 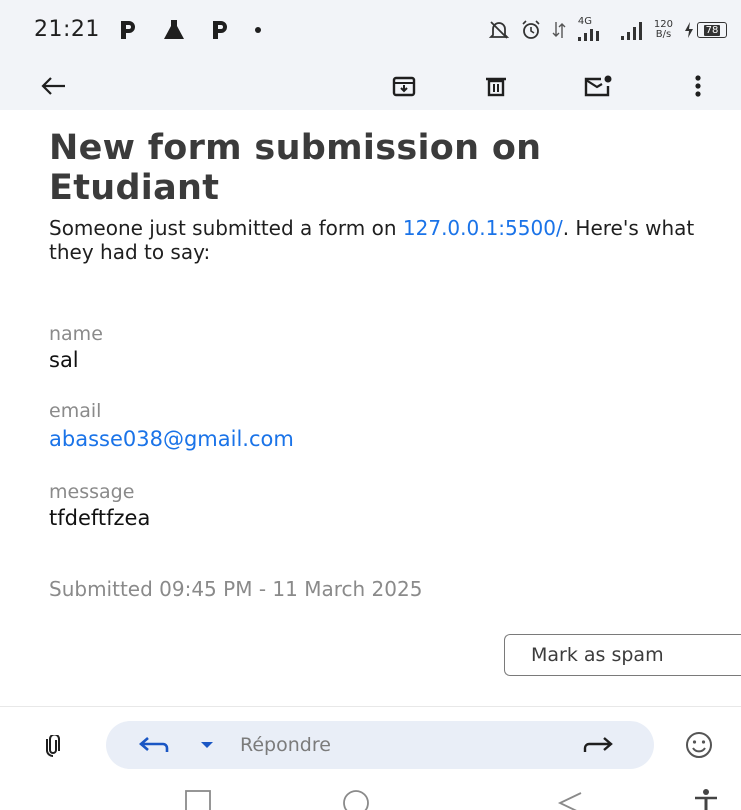 What do you see at coordinates (236, 589) in the screenshot?
I see `submitted-timestamp: Submitted 09:45 PM - 11 March 2025` at bounding box center [236, 589].